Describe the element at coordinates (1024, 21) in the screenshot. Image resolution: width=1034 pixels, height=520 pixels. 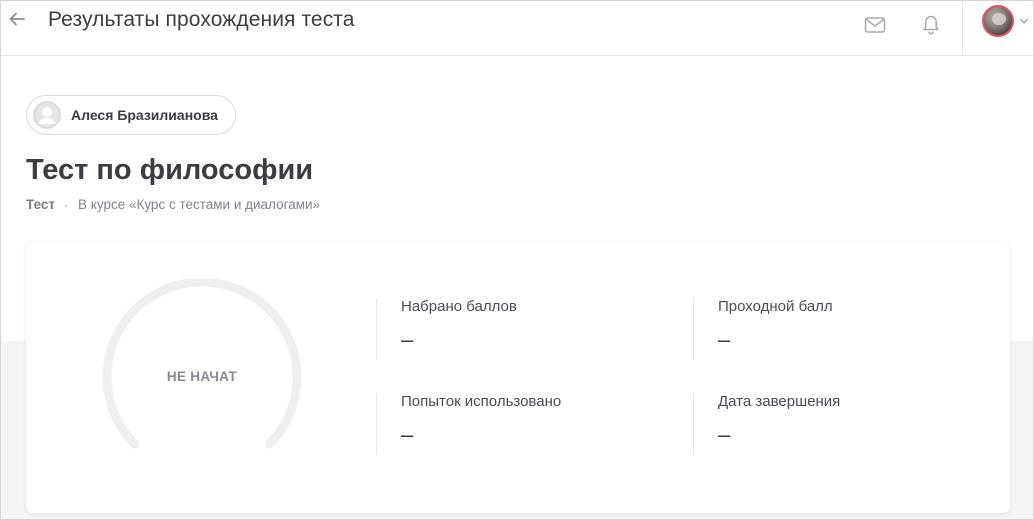
I see `chevron-down-icon` at that location.